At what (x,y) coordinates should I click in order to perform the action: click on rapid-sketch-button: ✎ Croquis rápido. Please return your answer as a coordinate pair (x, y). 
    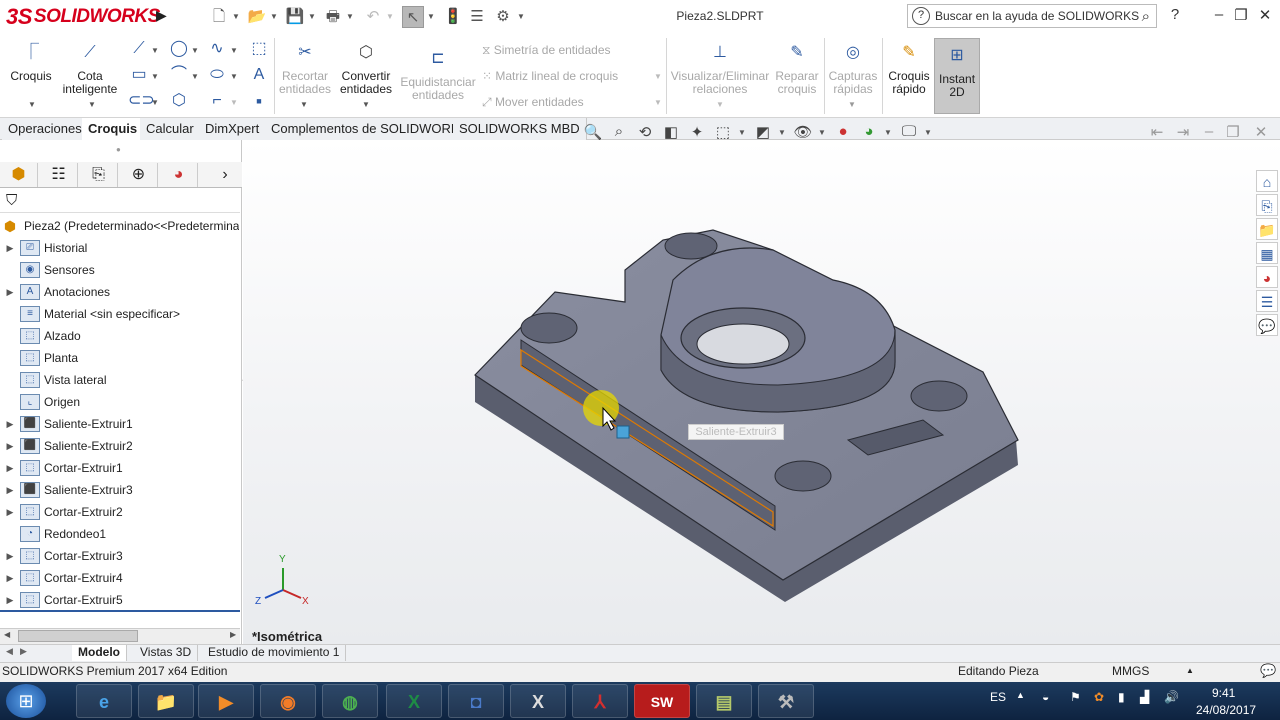
    Looking at the image, I should click on (909, 70).